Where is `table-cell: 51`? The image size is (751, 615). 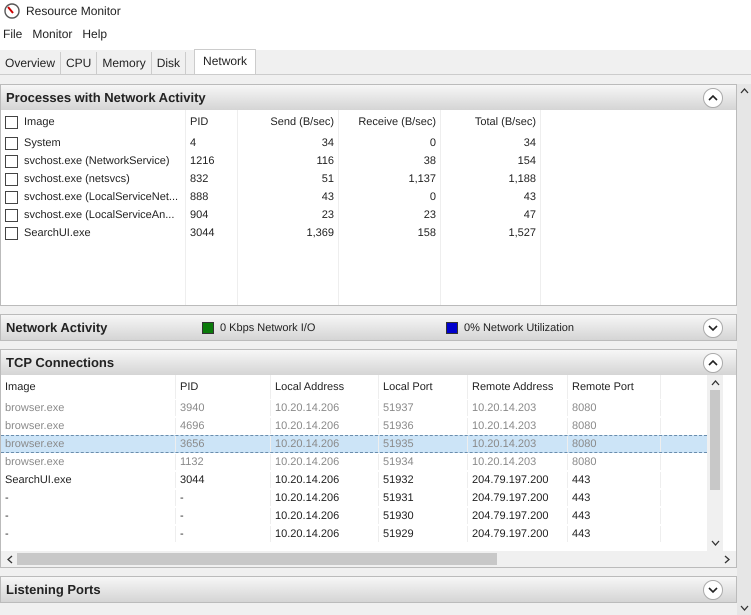 table-cell: 51 is located at coordinates (328, 179).